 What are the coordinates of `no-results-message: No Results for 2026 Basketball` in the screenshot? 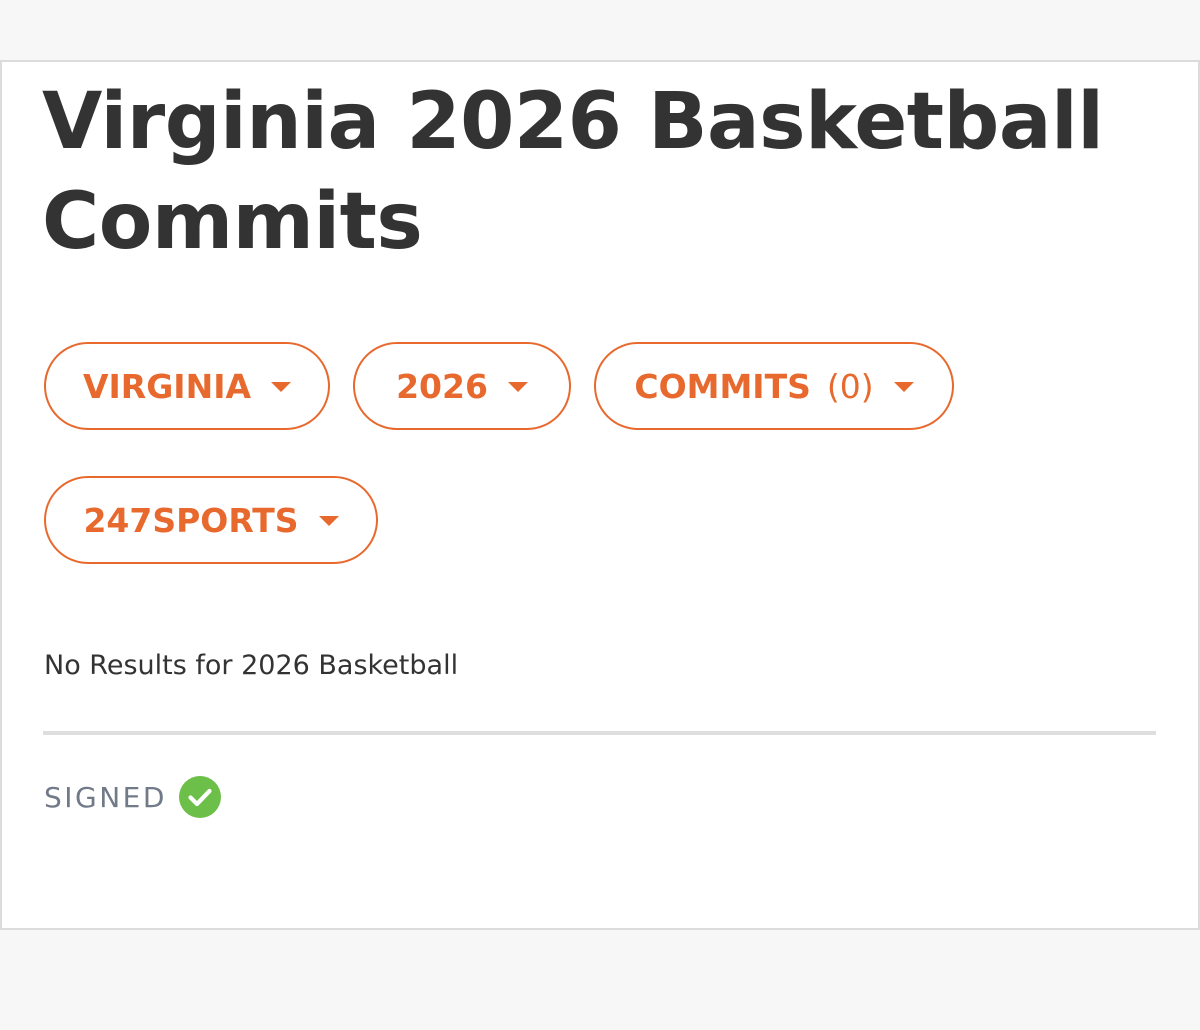 It's located at (251, 665).